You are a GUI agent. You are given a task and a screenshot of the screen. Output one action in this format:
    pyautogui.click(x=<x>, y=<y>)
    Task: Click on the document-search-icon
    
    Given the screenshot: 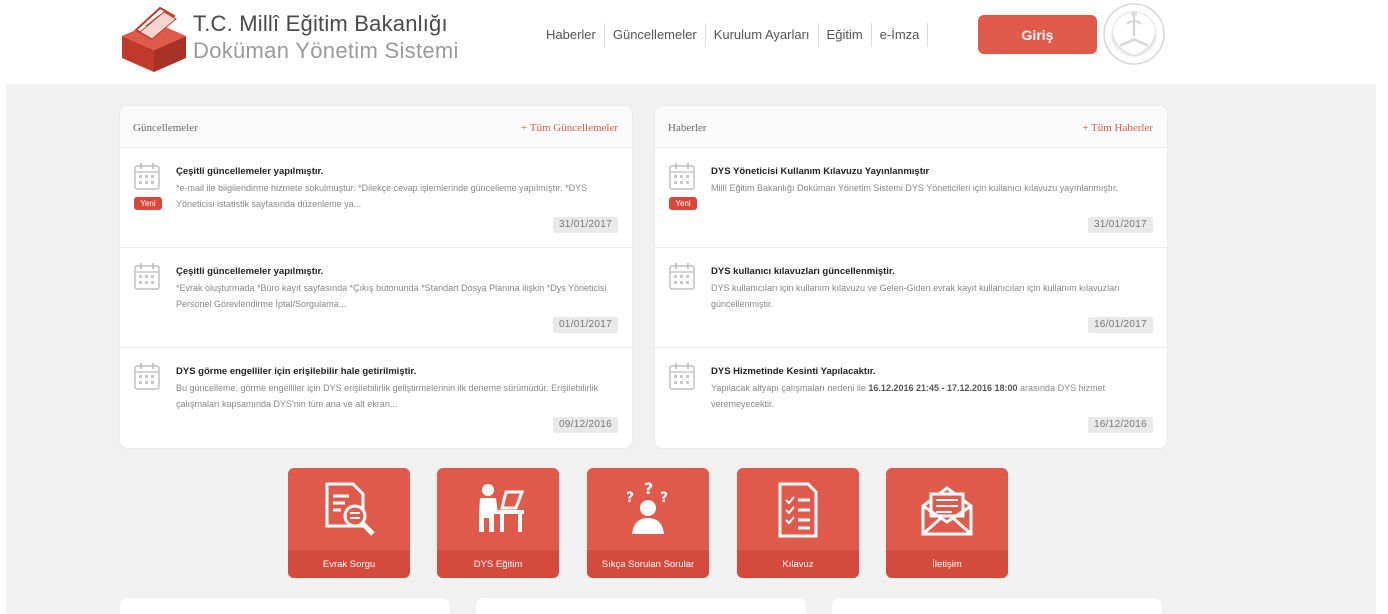 What is the action you would take?
    pyautogui.click(x=349, y=510)
    